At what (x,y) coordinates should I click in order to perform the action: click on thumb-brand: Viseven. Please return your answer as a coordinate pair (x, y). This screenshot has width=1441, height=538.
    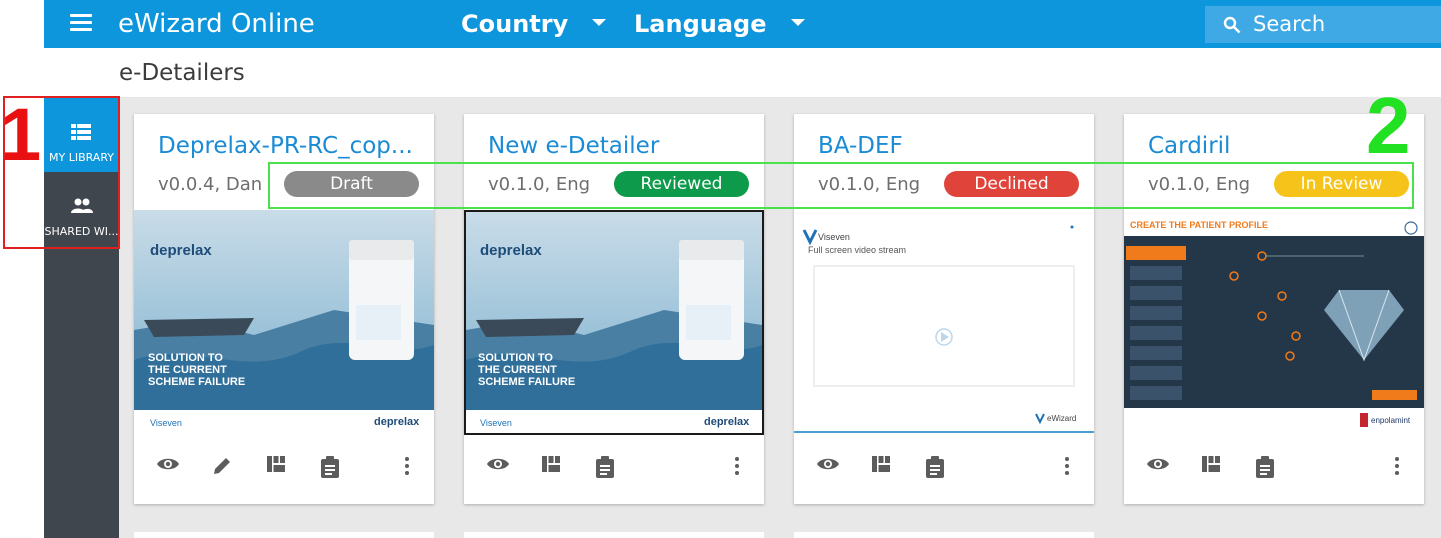
    Looking at the image, I should click on (834, 237).